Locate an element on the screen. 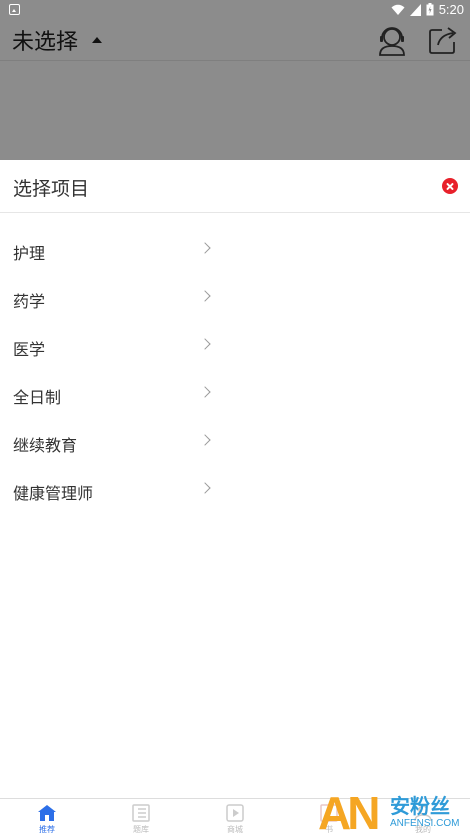 The width and height of the screenshot is (470, 838). option-label: 继续教育 is located at coordinates (45, 445).